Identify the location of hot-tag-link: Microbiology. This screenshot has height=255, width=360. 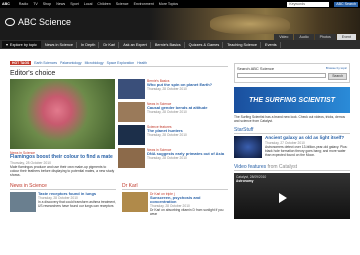
(94, 63).